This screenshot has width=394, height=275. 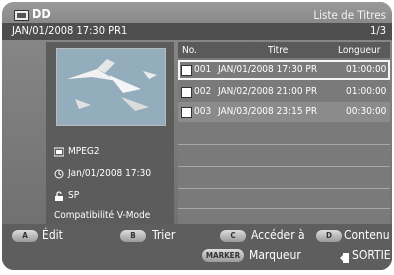 I want to click on clock-icon, so click(x=59, y=174).